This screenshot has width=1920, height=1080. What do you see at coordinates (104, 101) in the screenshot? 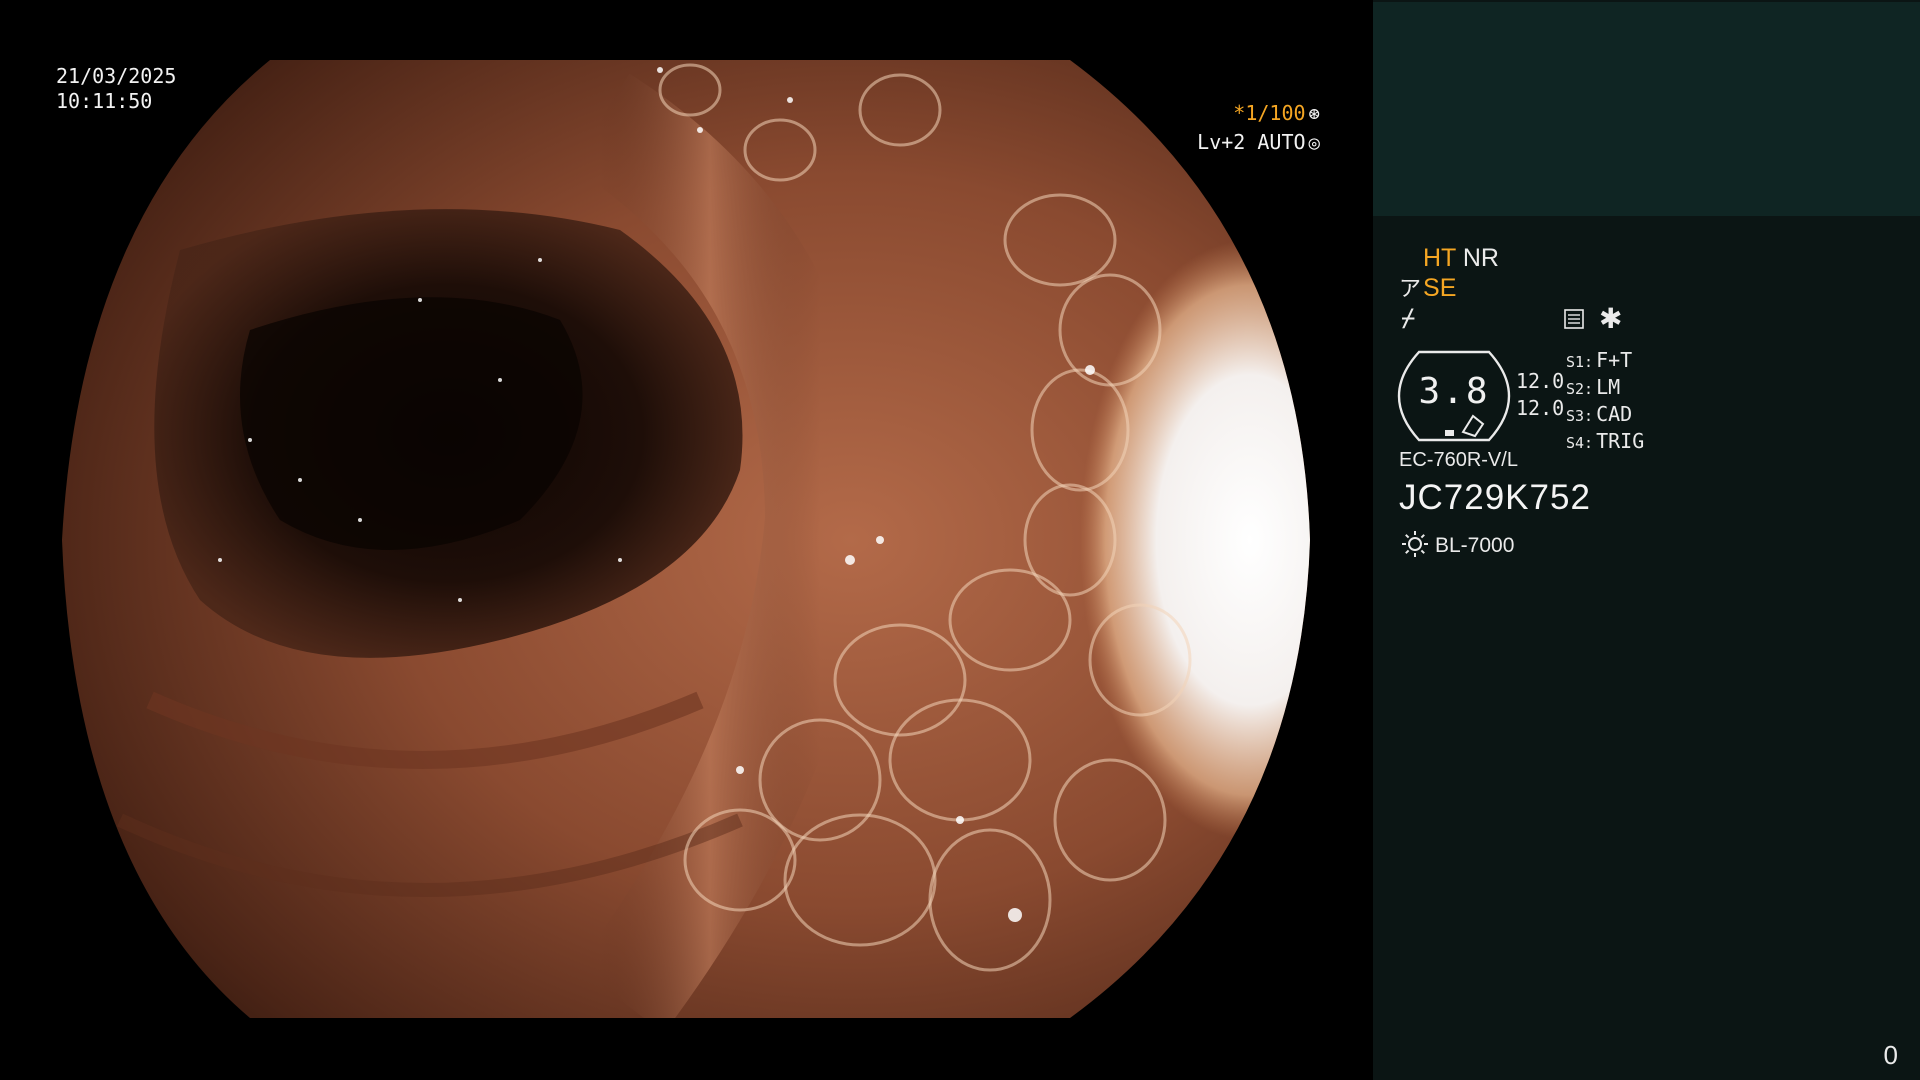
I see `time-label: 10:11:50` at bounding box center [104, 101].